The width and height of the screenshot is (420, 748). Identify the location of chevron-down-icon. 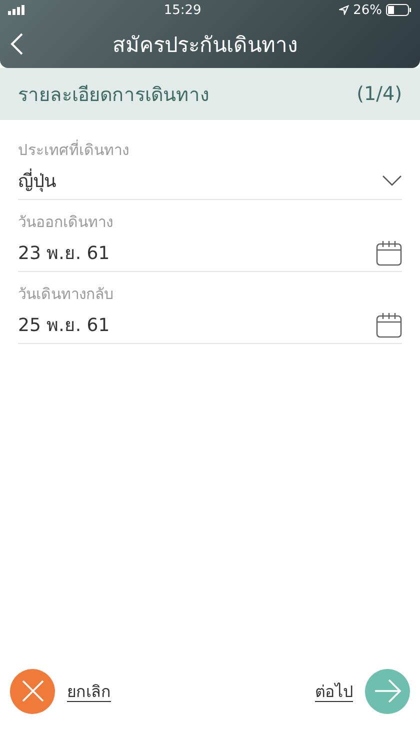
(392, 180).